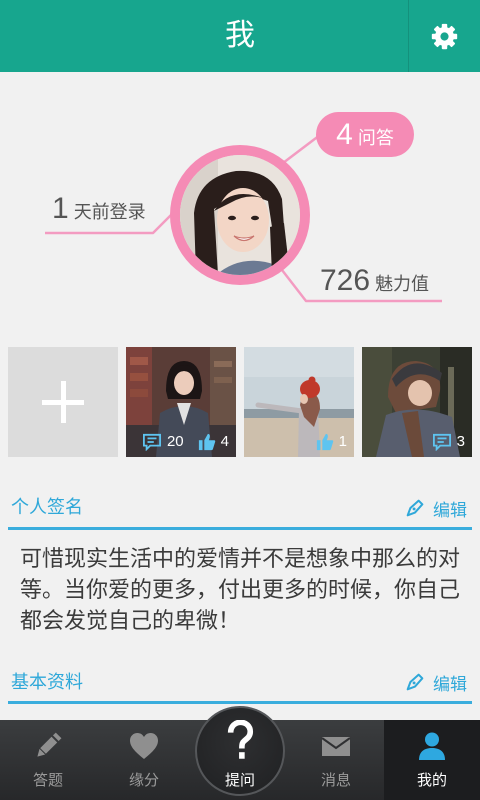 Image resolution: width=480 pixels, height=800 pixels. Describe the element at coordinates (450, 510) in the screenshot. I see `edit-signature-label: 编辑` at that location.